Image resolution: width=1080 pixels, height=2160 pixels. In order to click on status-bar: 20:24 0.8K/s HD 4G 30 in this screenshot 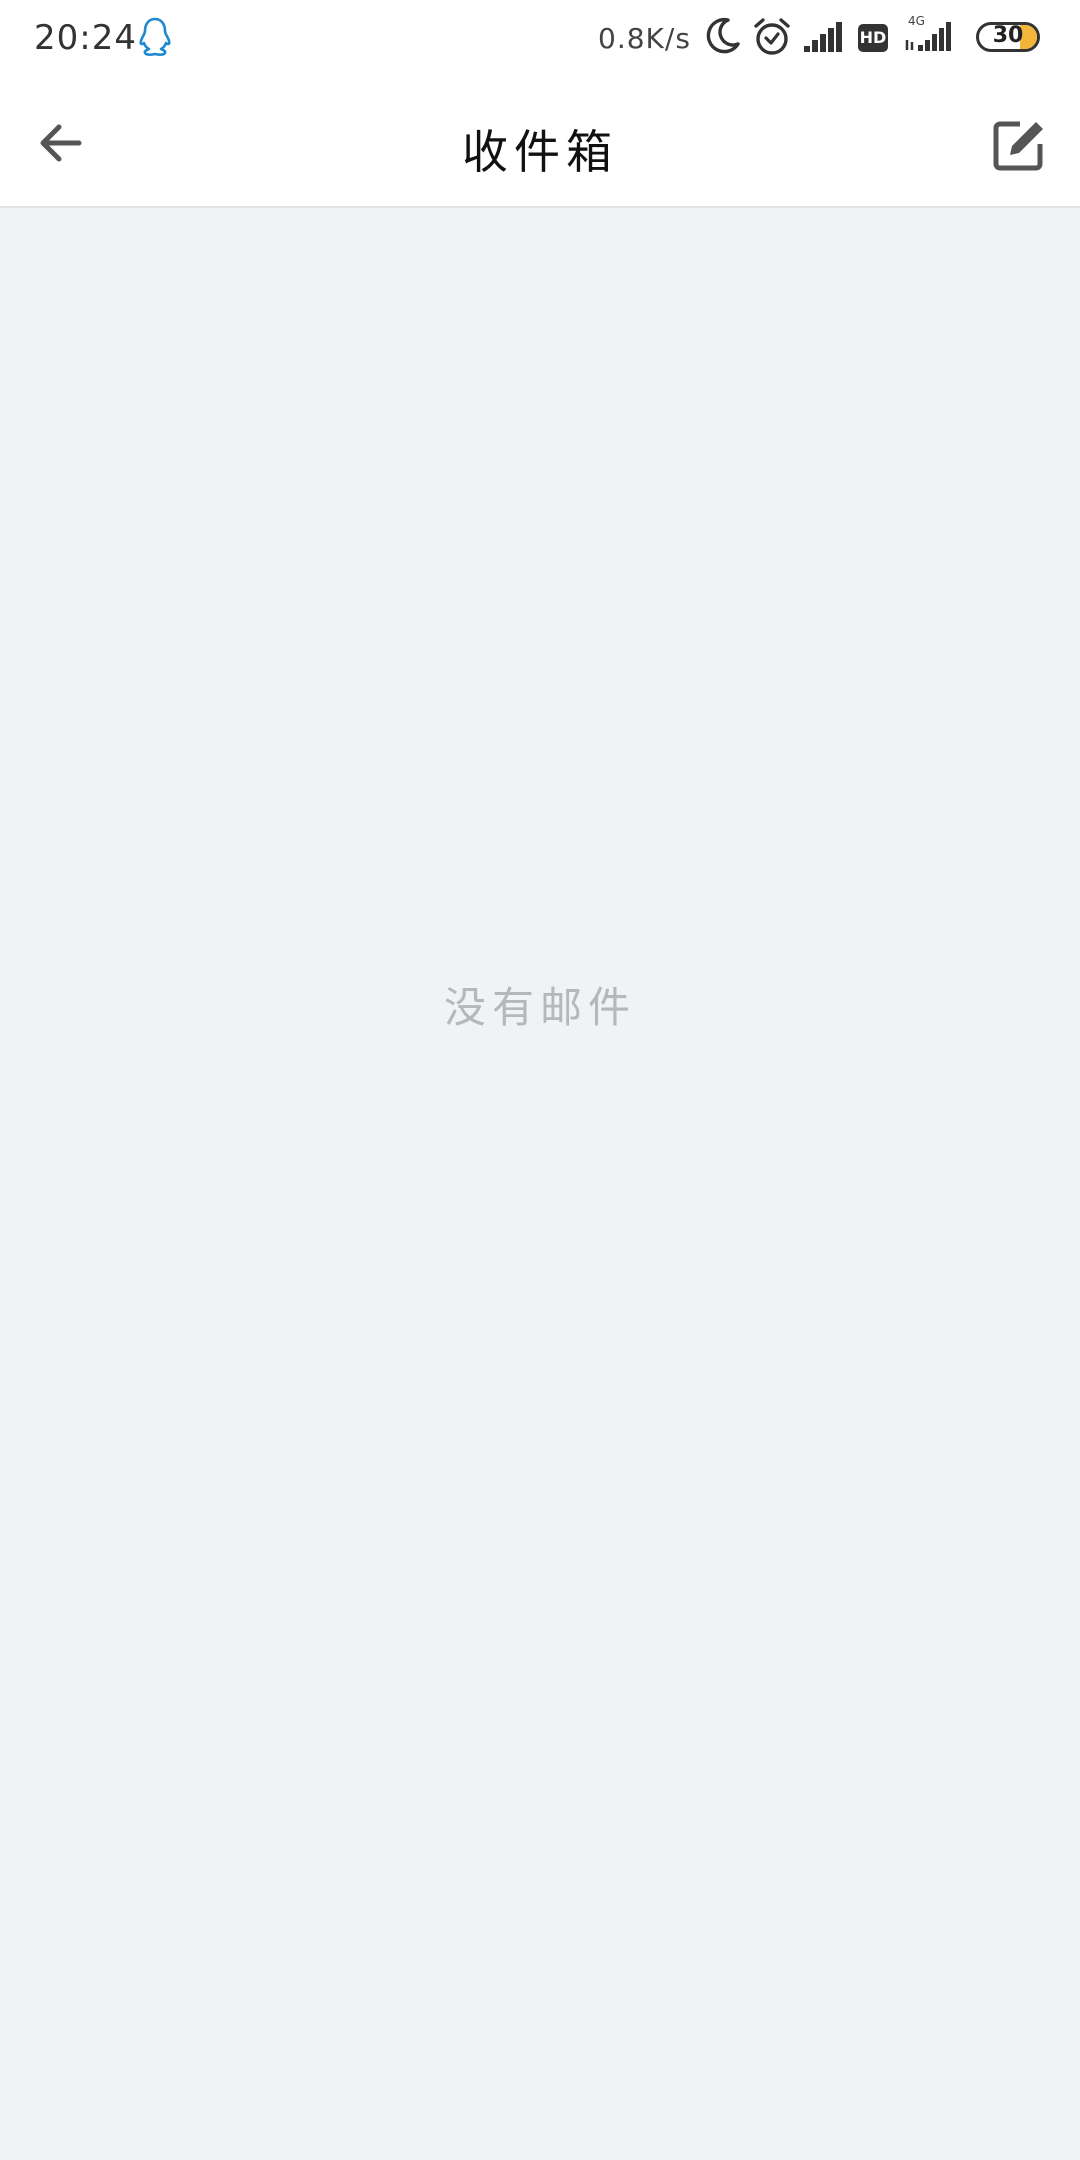, I will do `click(540, 40)`.